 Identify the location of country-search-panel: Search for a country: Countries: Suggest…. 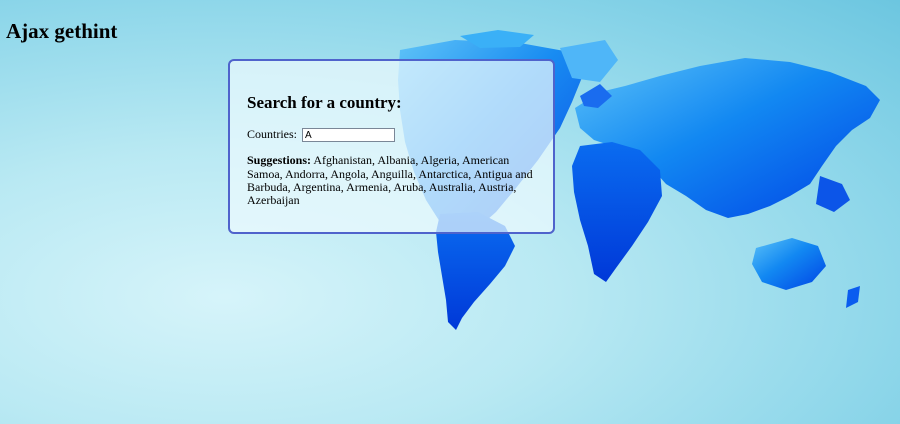
(391, 146).